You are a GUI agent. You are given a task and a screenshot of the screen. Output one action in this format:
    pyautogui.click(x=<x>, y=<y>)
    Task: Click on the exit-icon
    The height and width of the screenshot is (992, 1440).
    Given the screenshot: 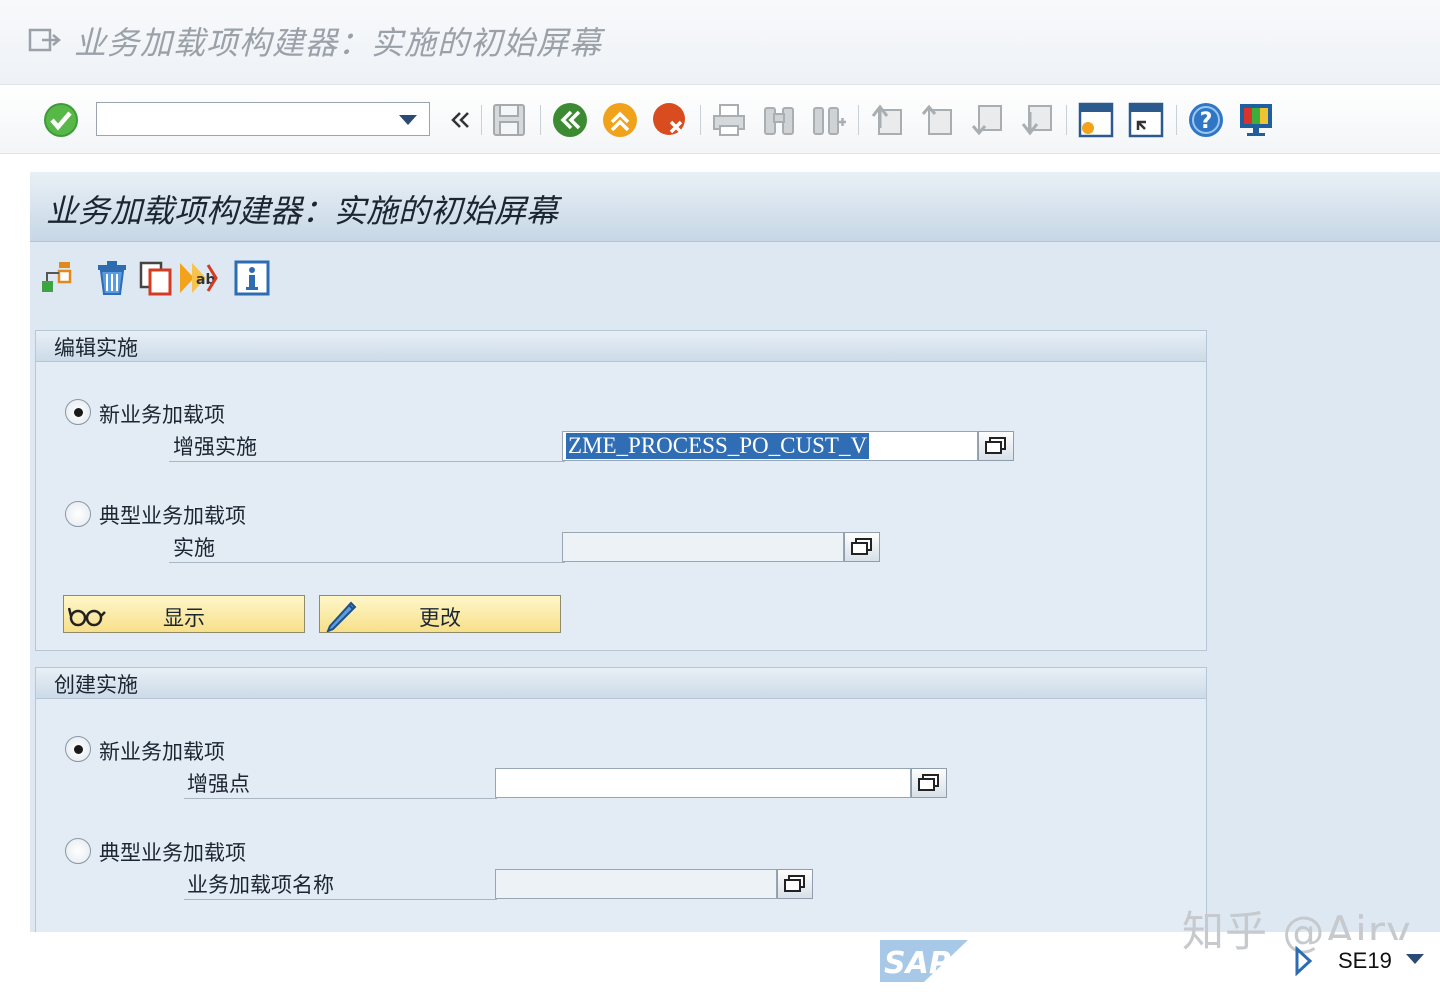 What is the action you would take?
    pyautogui.click(x=620, y=120)
    